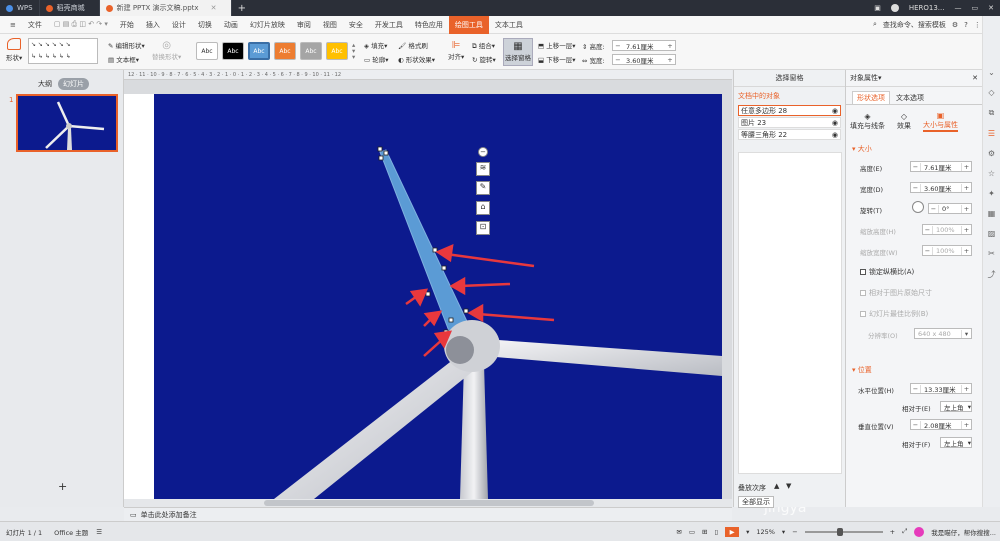  I want to click on stack-down-button: ▼, so click(788, 486).